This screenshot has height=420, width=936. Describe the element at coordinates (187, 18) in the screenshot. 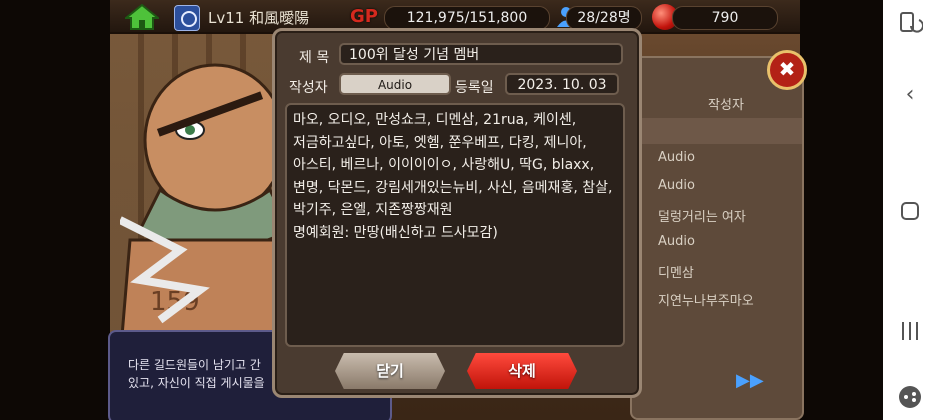

I see `guild-emblem-icon` at that location.